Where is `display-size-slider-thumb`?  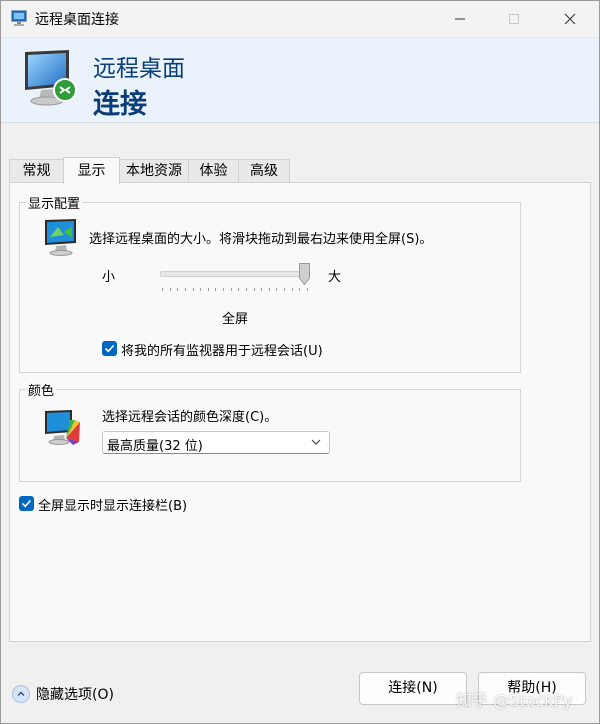
display-size-slider-thumb is located at coordinates (304, 274).